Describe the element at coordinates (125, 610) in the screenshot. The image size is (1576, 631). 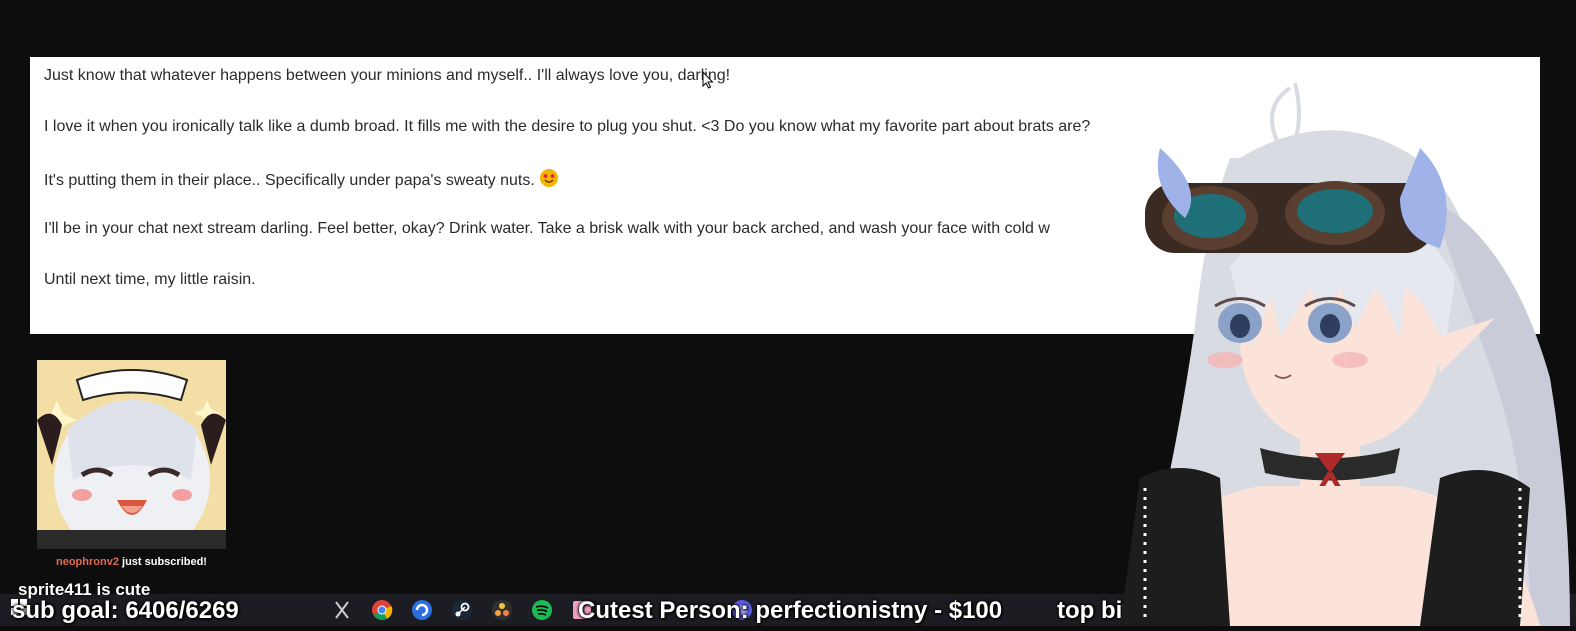
I see `sub-goal-counter: sub goal: 6406/6269` at that location.